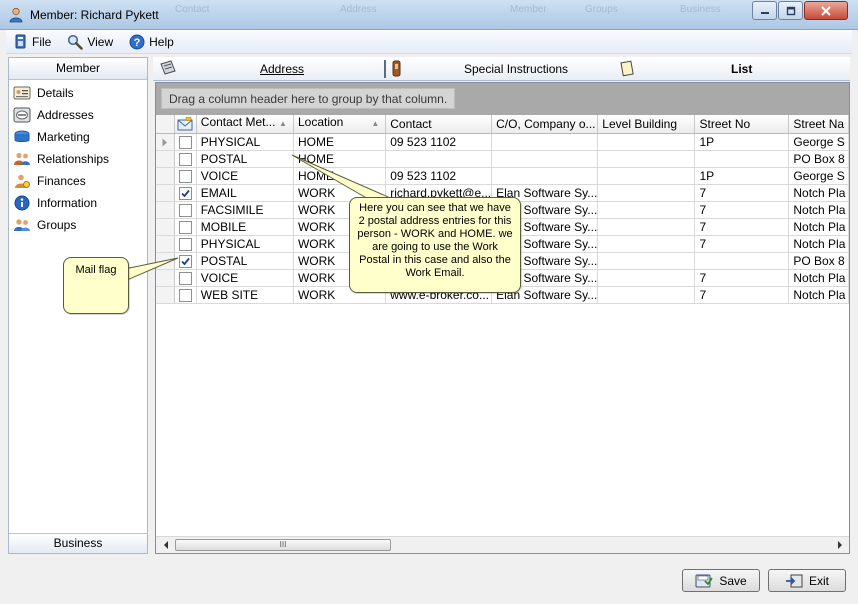  What do you see at coordinates (742, 124) in the screenshot?
I see `column-header: Street No` at bounding box center [742, 124].